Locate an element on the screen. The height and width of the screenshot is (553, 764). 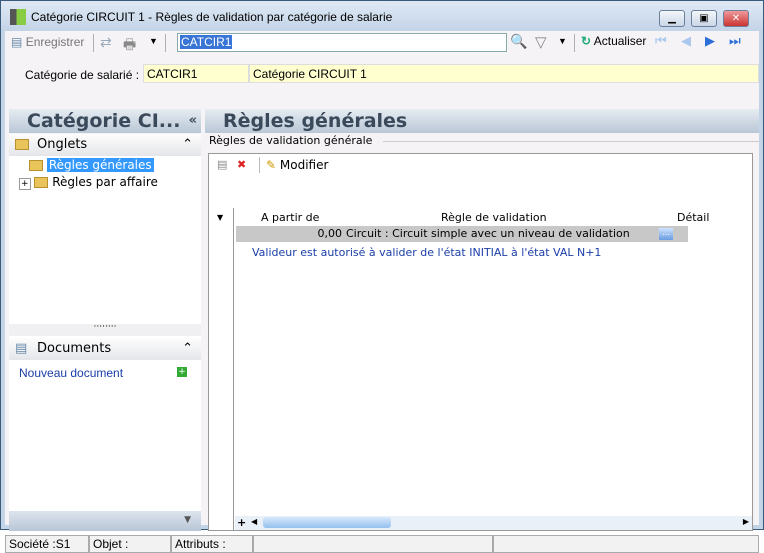
save-label: Enregistrer is located at coordinates (55, 42).